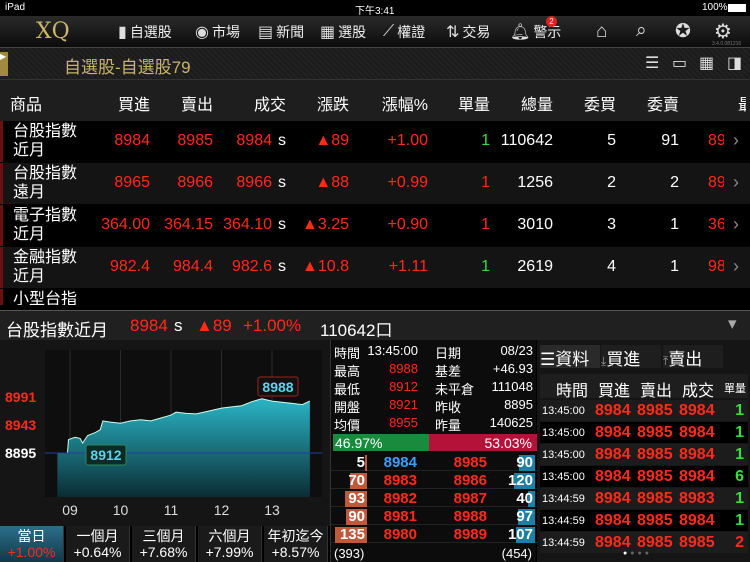 The height and width of the screenshot is (562, 750). Describe the element at coordinates (214, 325) in the screenshot. I see `detail-change: ▲89` at that location.